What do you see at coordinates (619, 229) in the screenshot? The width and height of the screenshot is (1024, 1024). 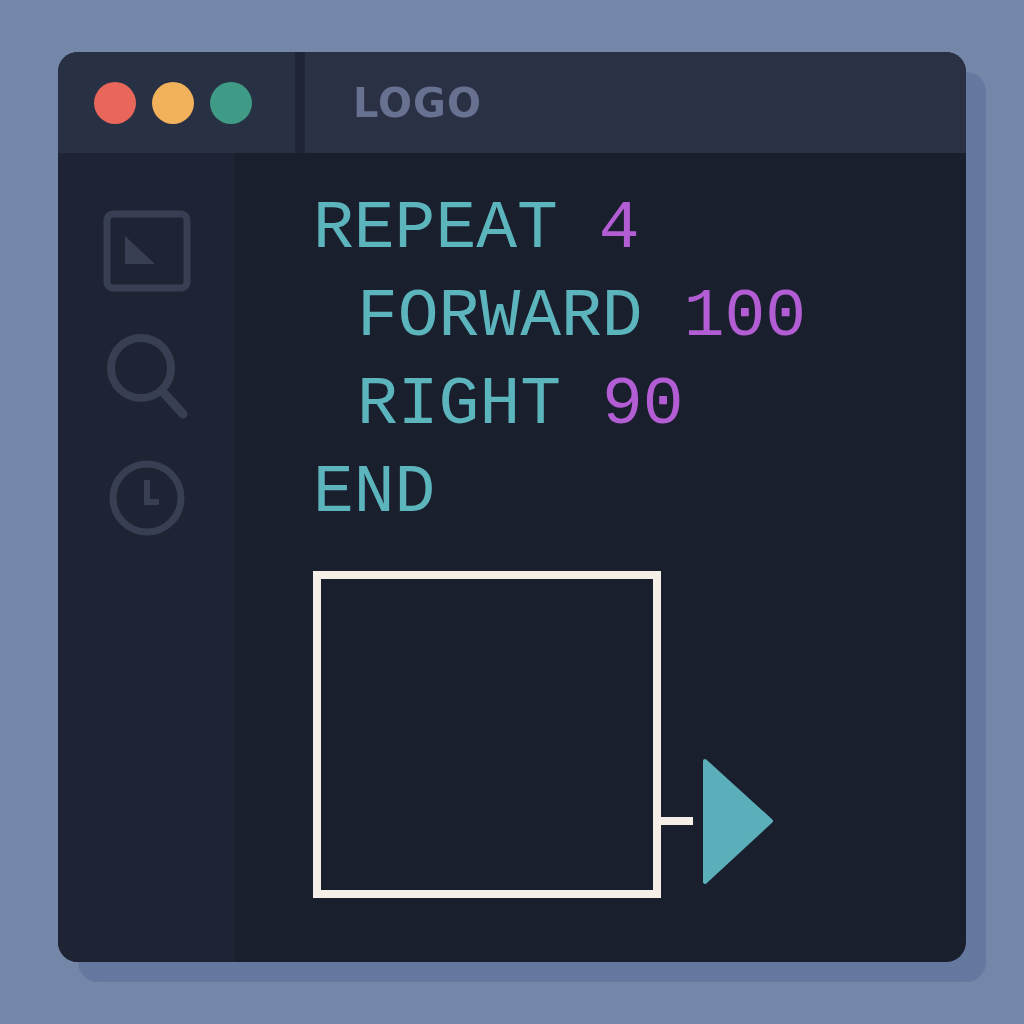 I see `code-number: 4` at bounding box center [619, 229].